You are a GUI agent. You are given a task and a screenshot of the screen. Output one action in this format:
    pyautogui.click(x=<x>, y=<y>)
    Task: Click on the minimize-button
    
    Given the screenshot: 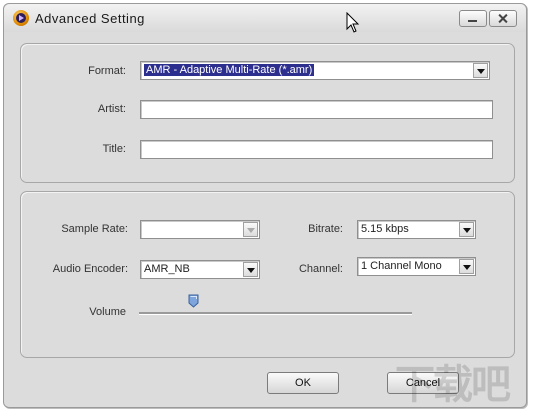 What is the action you would take?
    pyautogui.click(x=473, y=18)
    